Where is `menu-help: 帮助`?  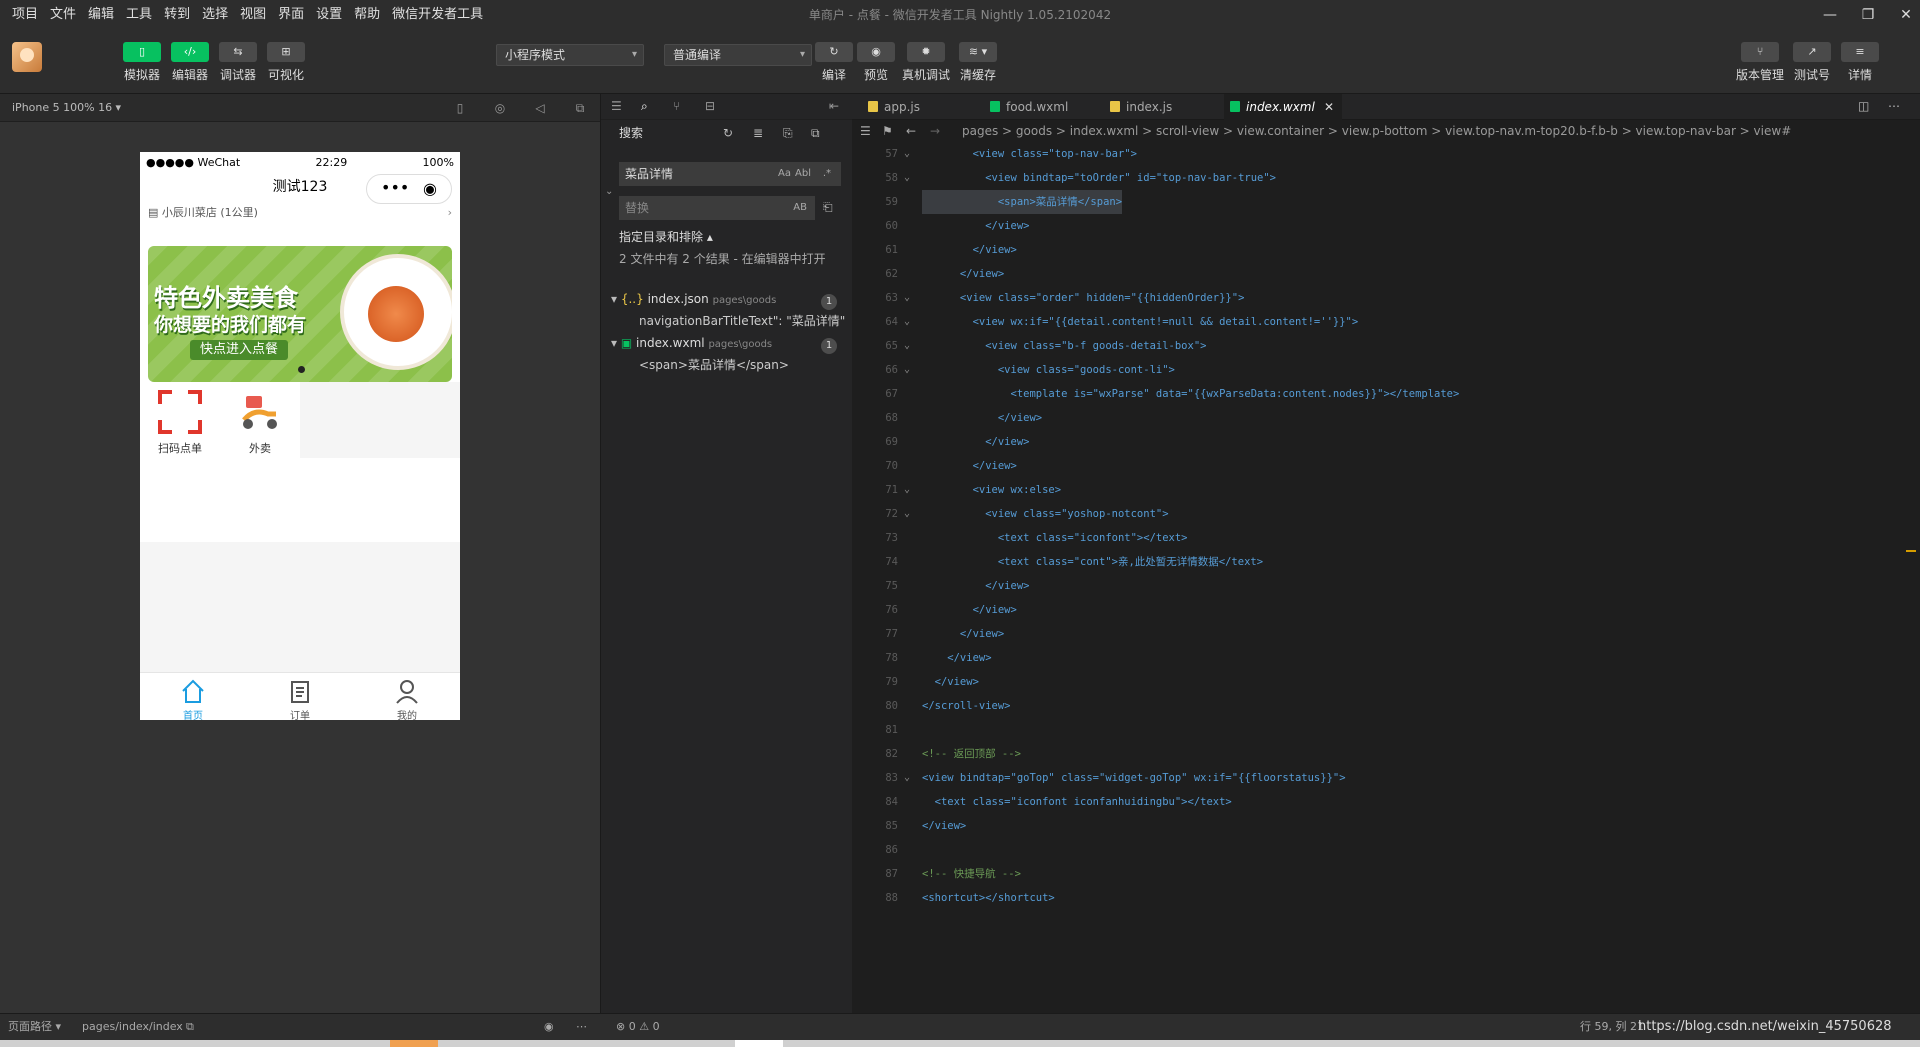
menu-help: 帮助 is located at coordinates (367, 15).